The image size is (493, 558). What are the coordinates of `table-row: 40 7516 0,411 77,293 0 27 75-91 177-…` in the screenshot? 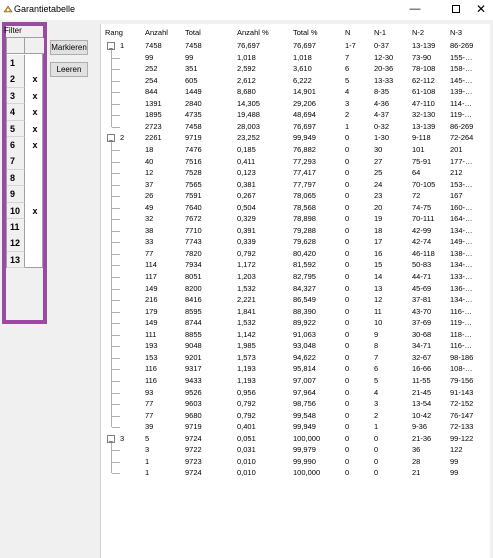 It's located at (296, 162).